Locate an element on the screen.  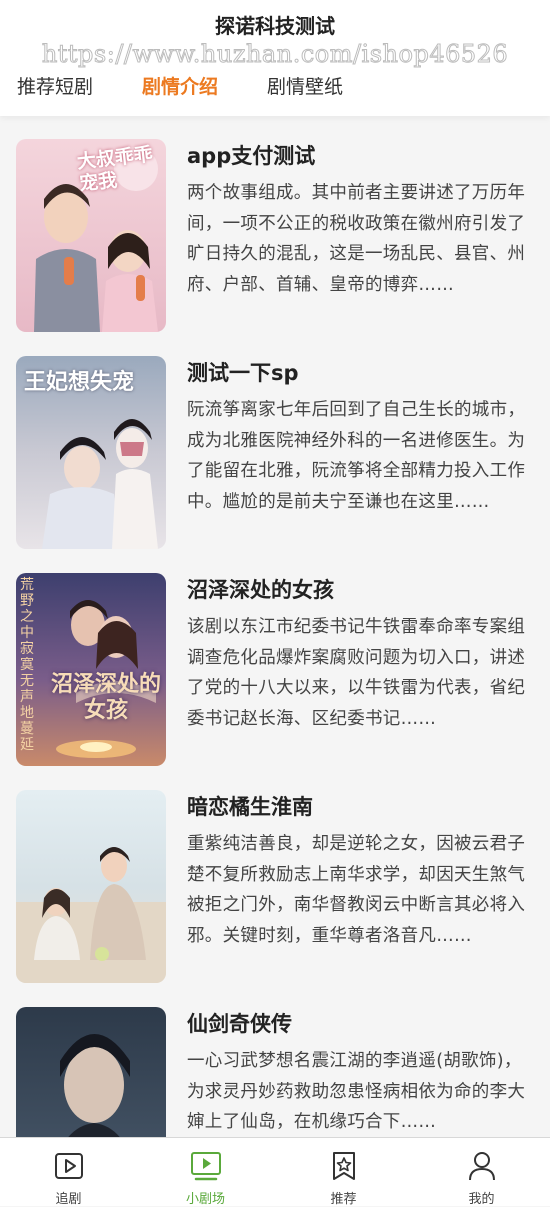
drama-poster: 王妃想失宠 is located at coordinates (91, 452).